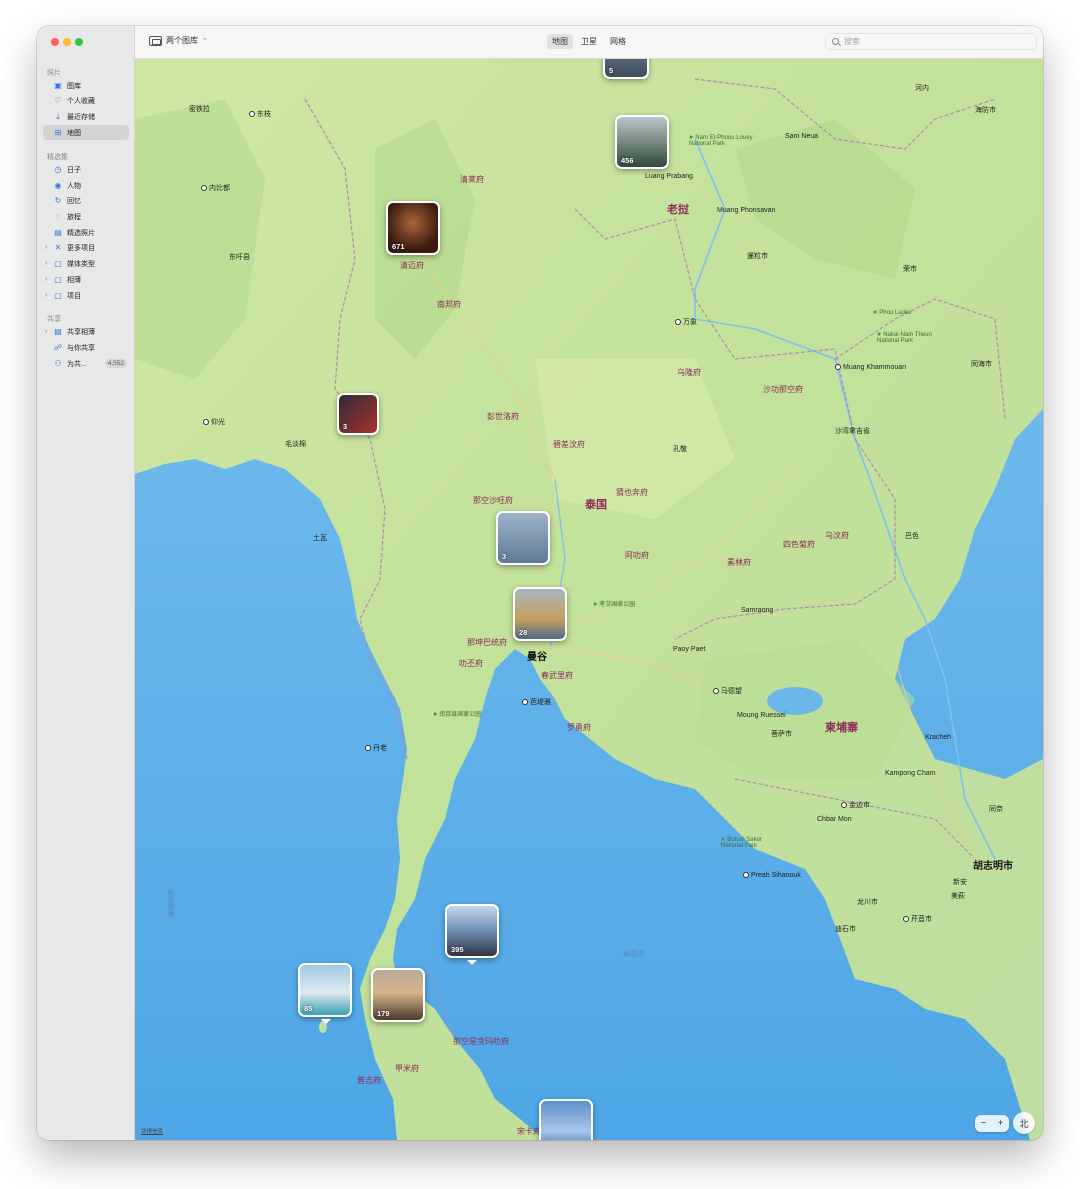  Describe the element at coordinates (537, 657) in the screenshot. I see `city-label-bangkok: 曼谷` at that location.